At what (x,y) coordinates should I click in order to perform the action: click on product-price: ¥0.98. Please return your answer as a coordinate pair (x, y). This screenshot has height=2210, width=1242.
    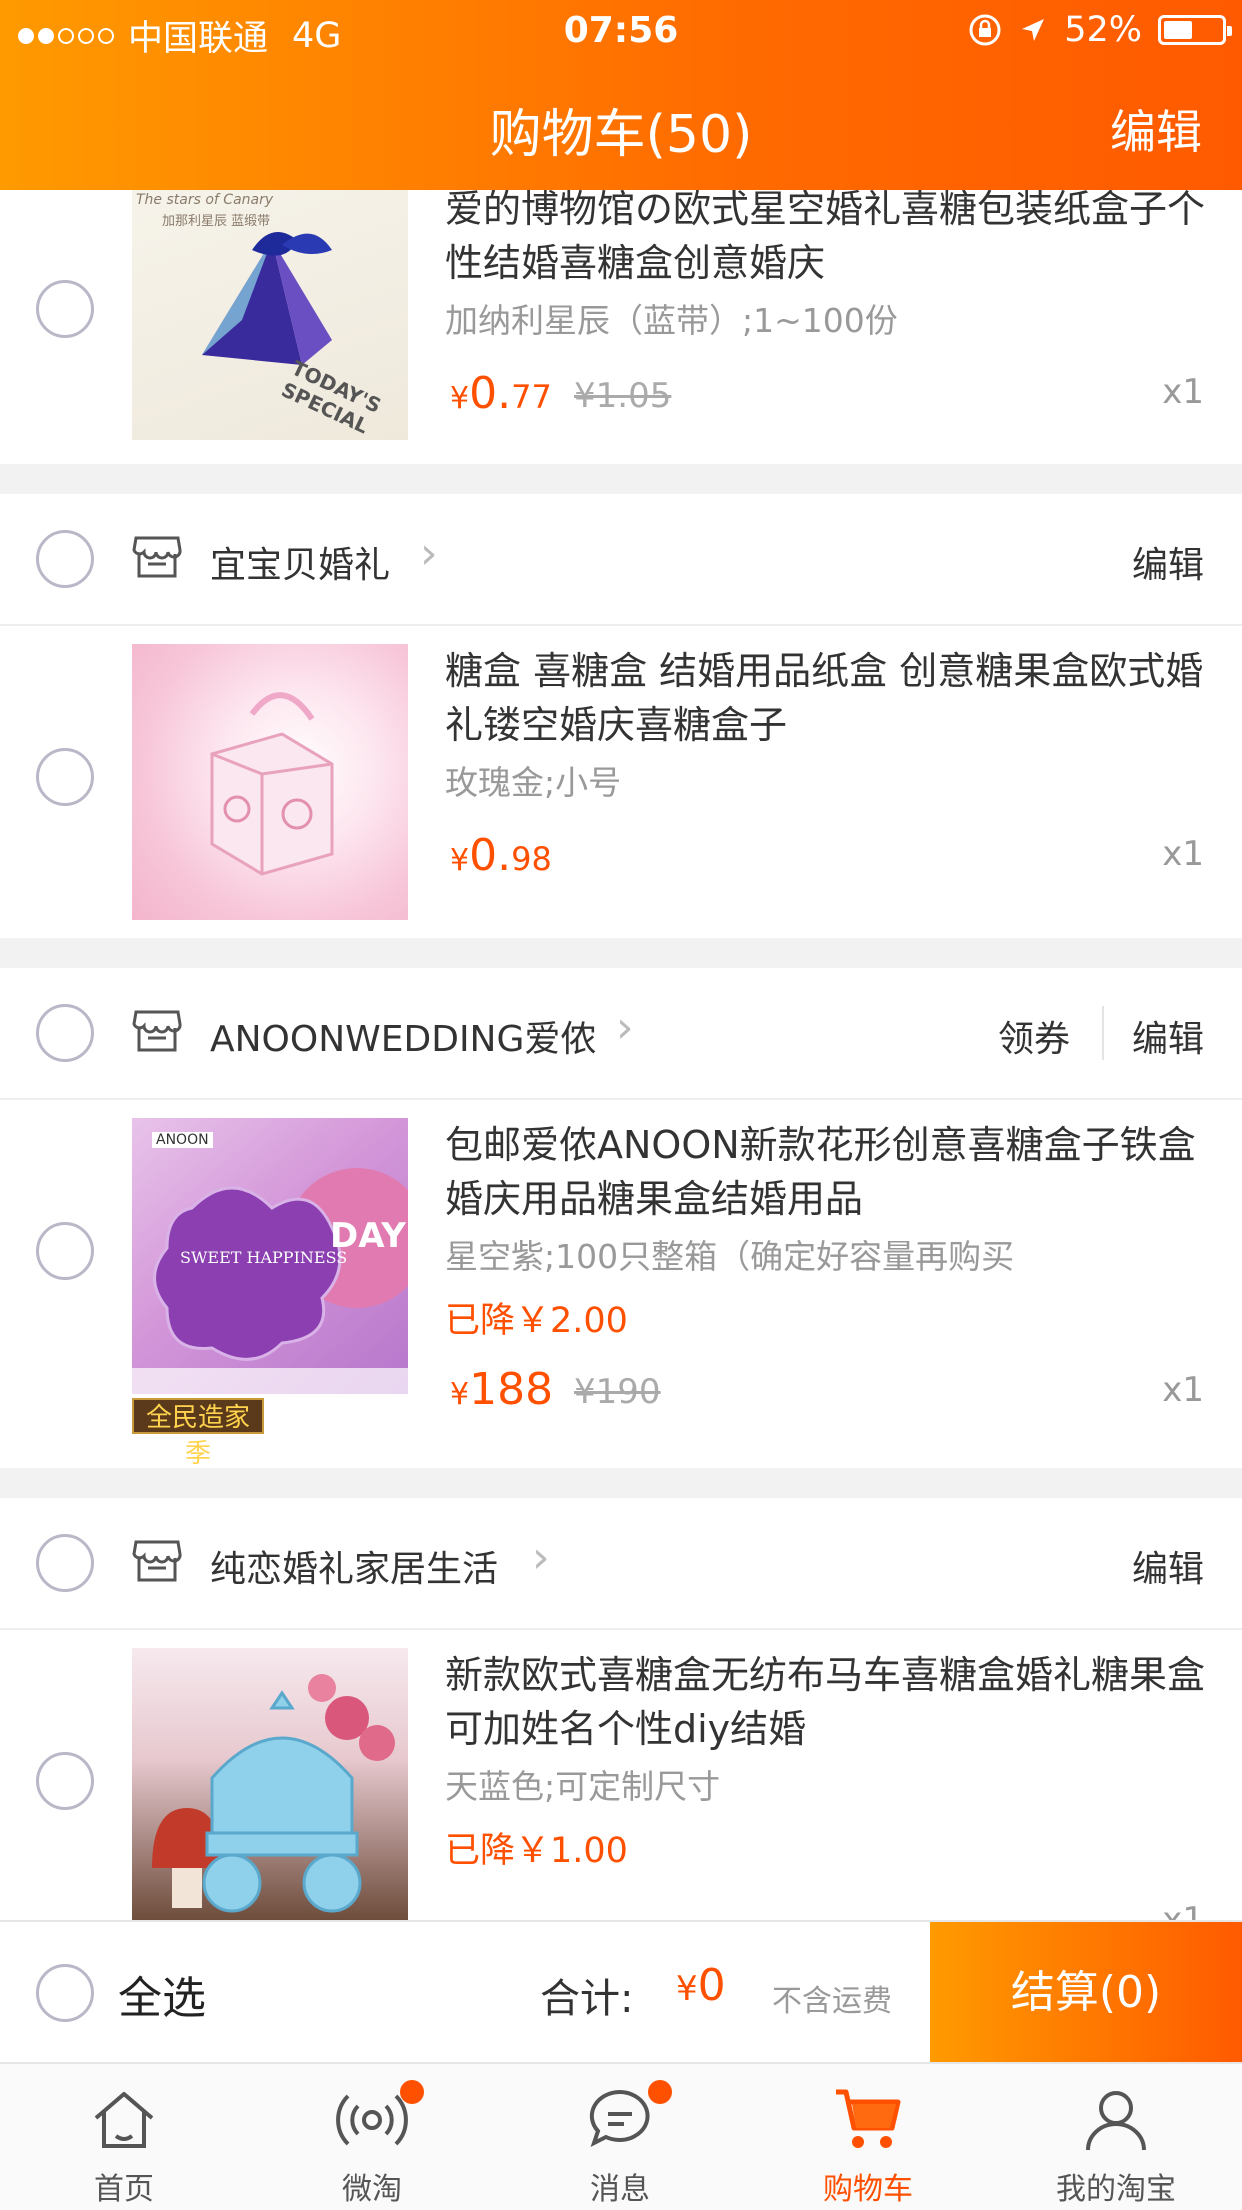
    Looking at the image, I should click on (501, 855).